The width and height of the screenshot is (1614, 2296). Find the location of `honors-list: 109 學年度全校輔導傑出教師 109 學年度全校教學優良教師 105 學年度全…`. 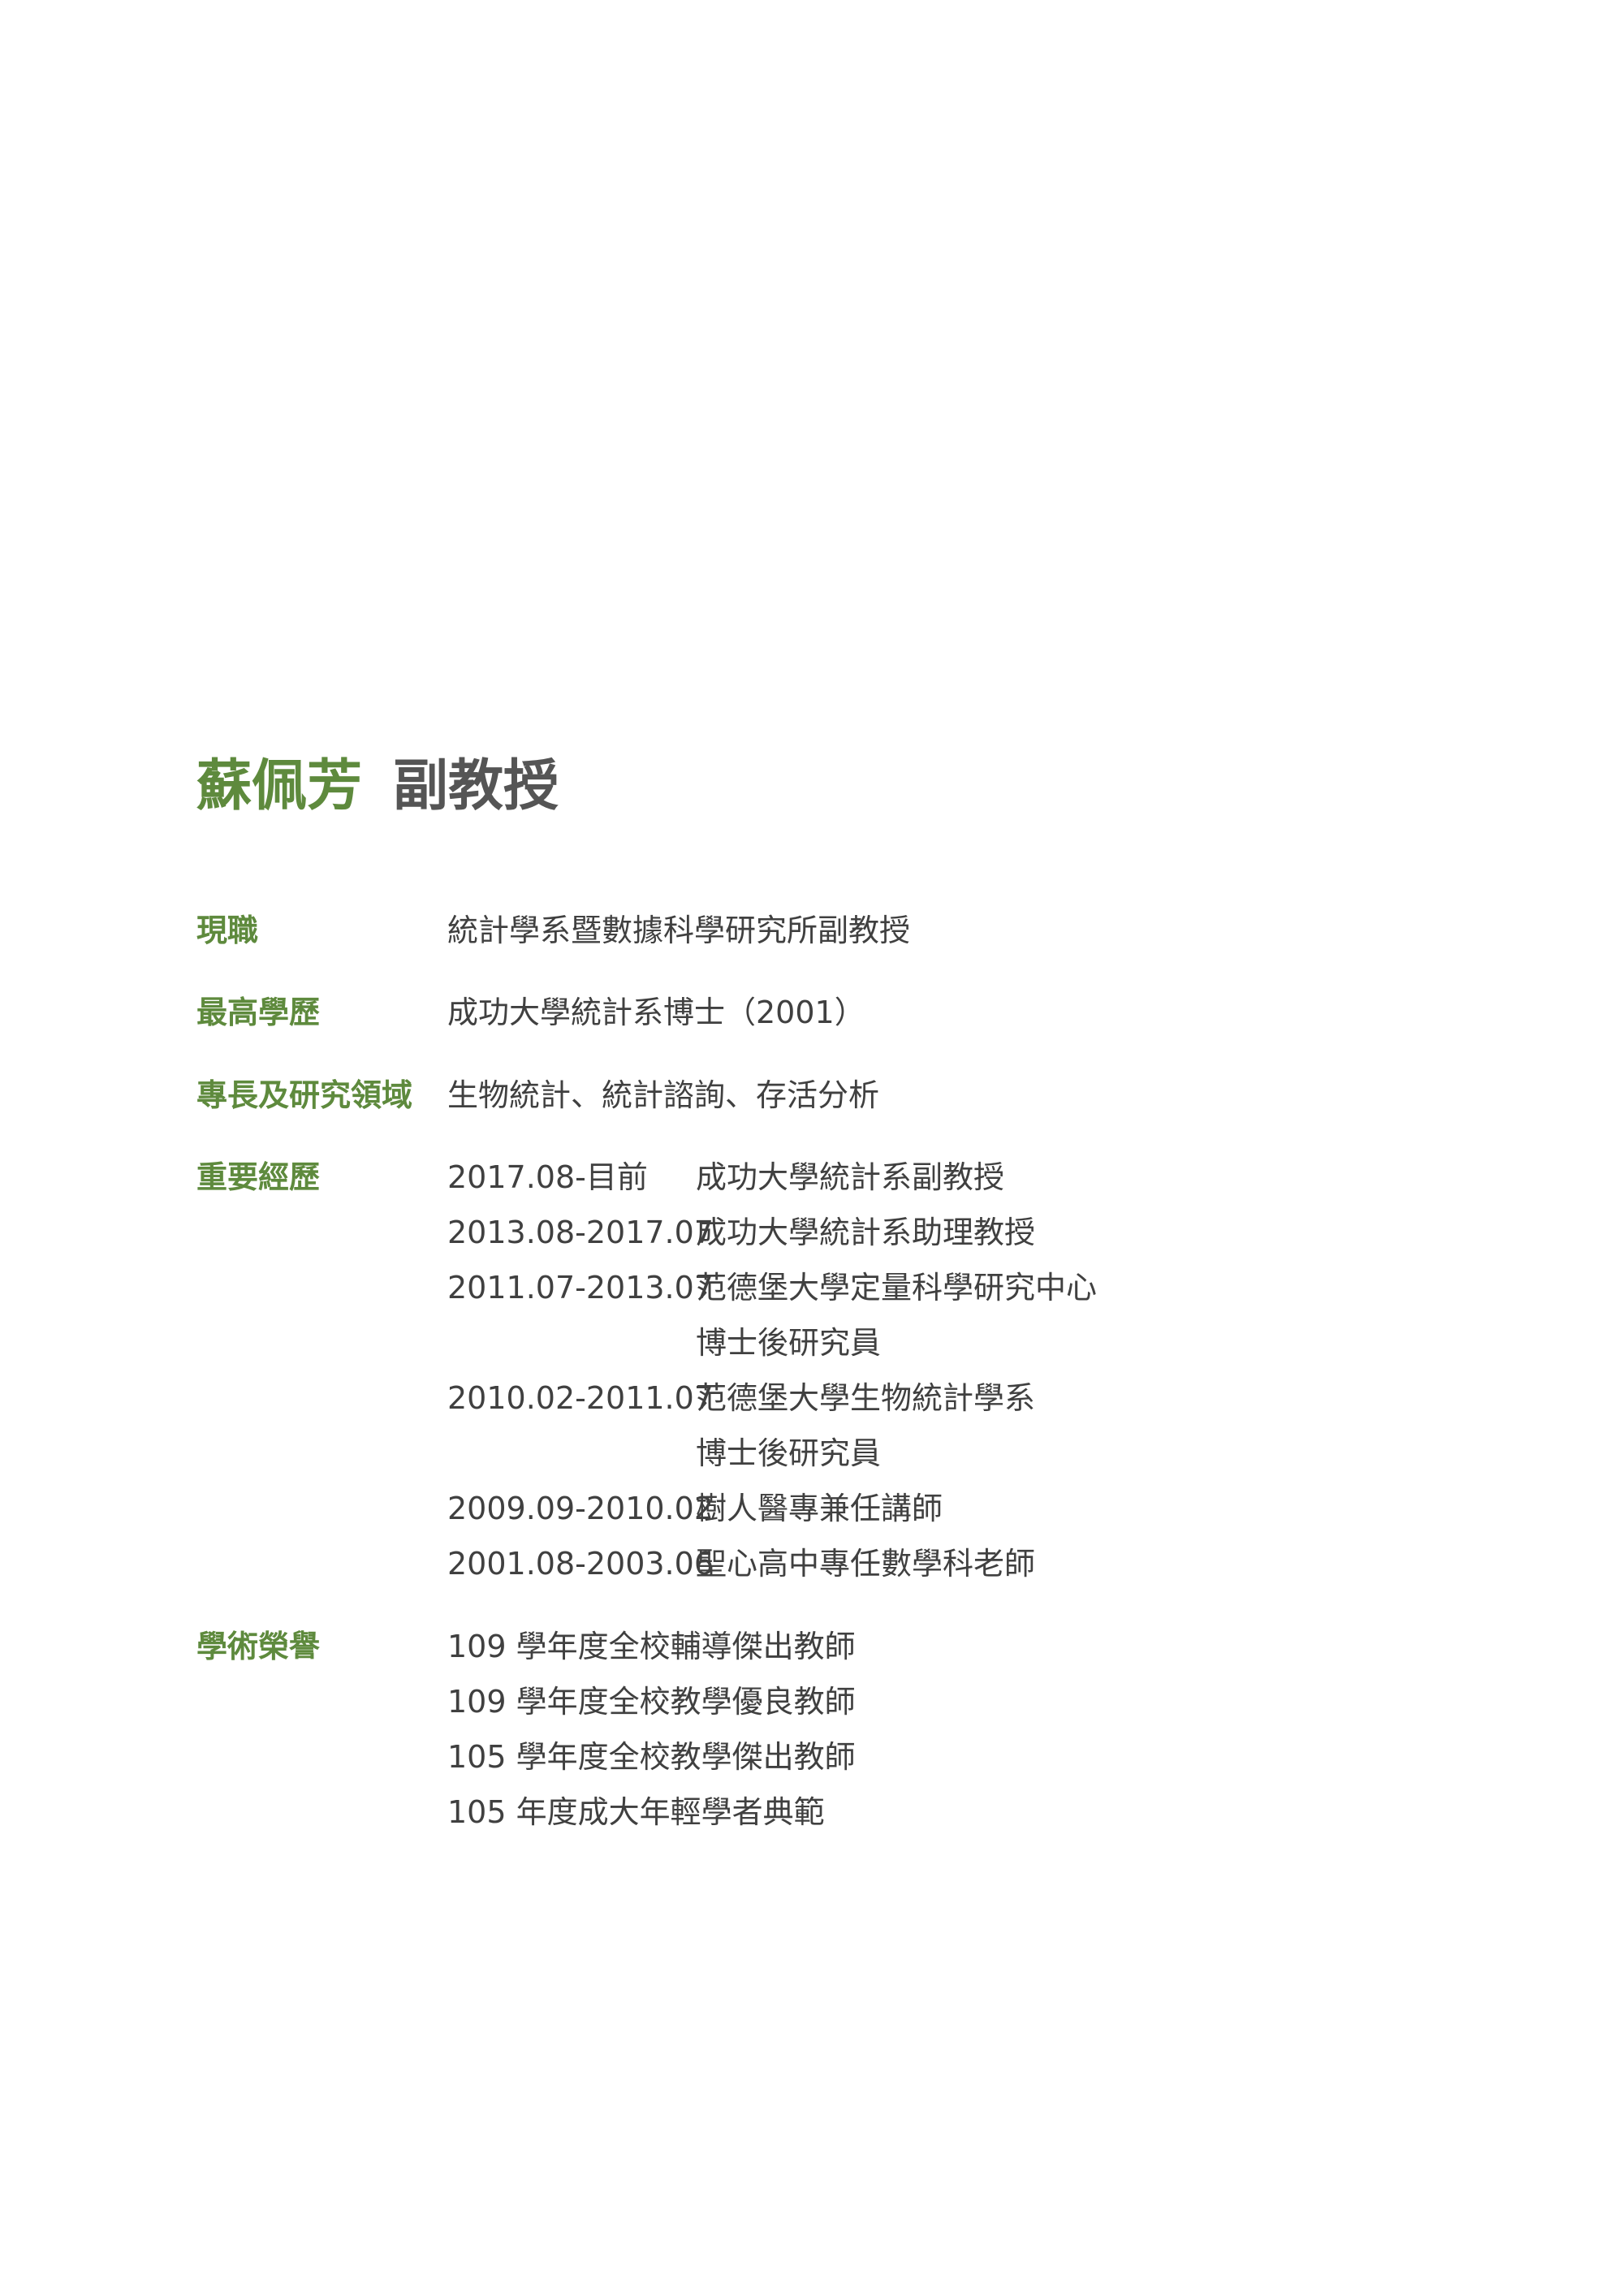

honors-list: 109 學年度全校輔導傑出教師 109 學年度全校教學優良教師 105 學年度全… is located at coordinates (651, 1730).